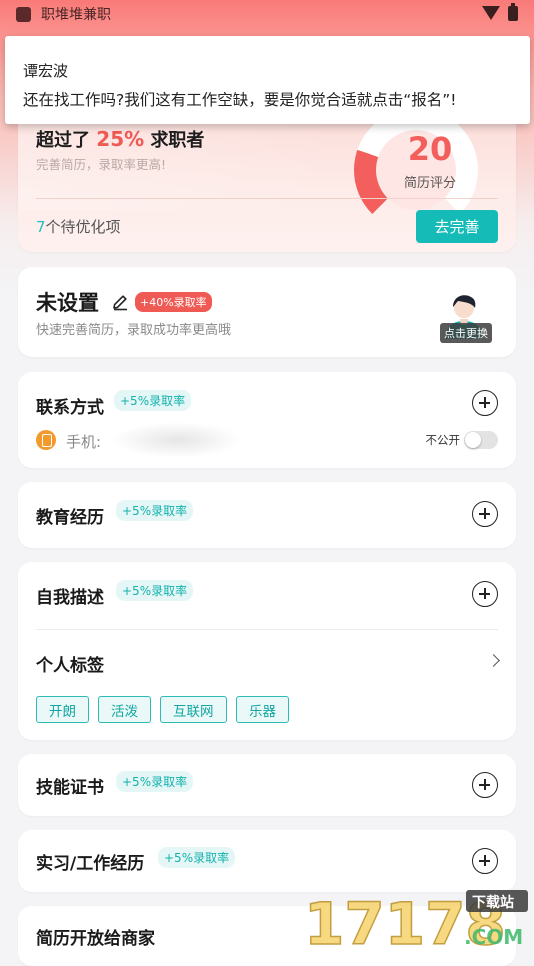  Describe the element at coordinates (466, 333) in the screenshot. I see `avatar-change-tag: 点击更换` at that location.